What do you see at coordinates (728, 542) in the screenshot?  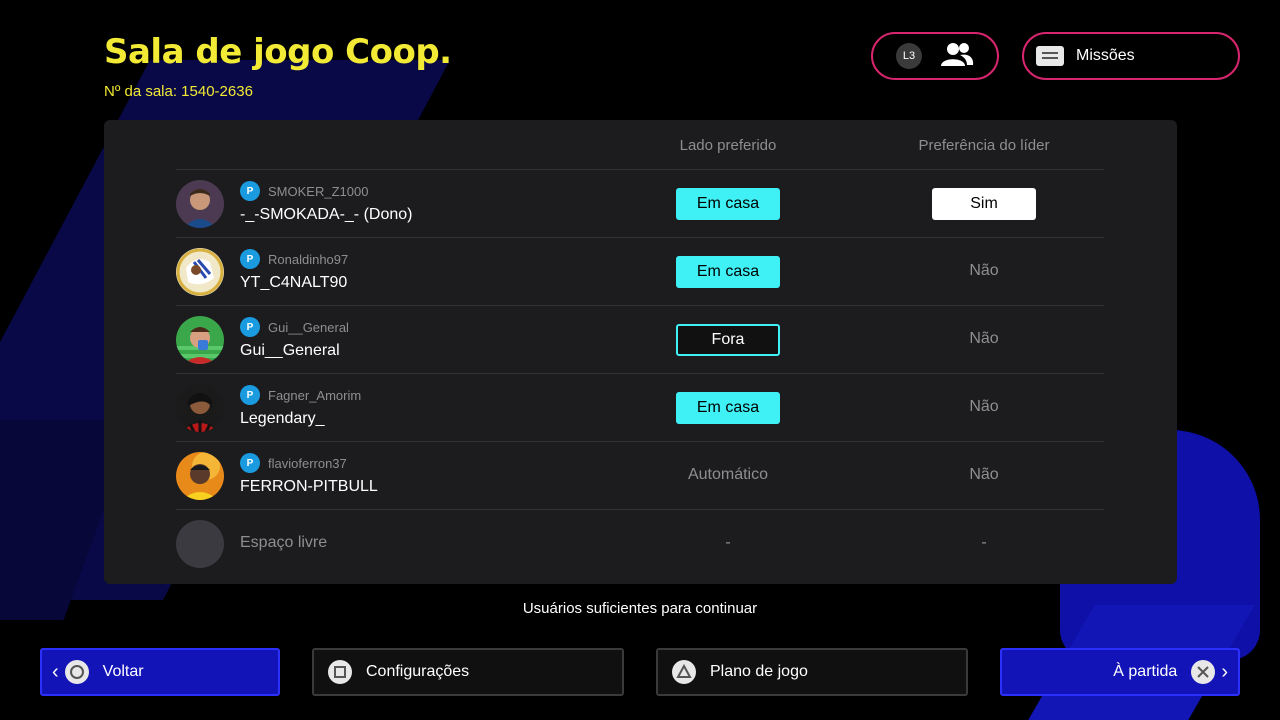 I see `preferred-side-text: -` at bounding box center [728, 542].